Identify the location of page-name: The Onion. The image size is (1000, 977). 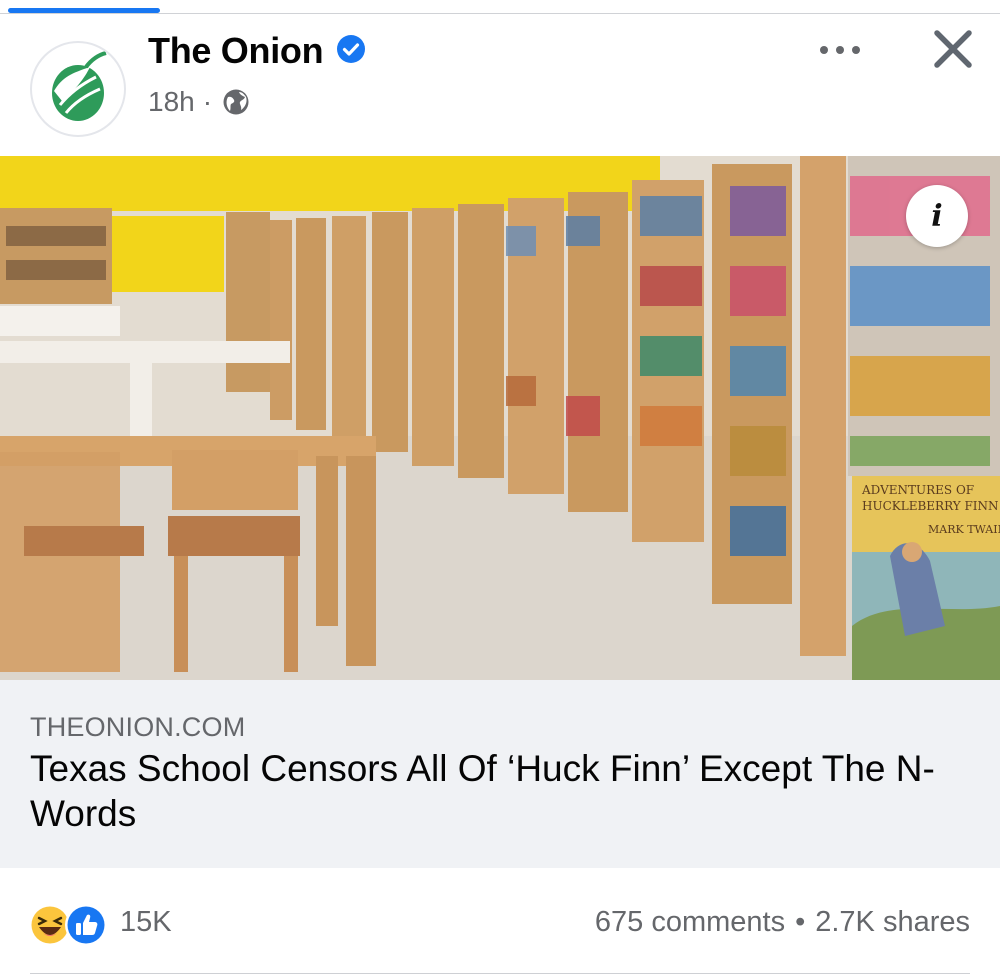
(236, 51).